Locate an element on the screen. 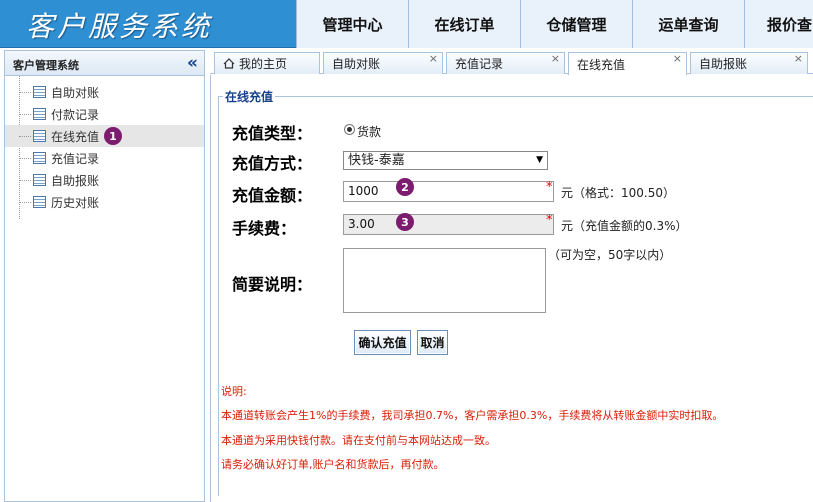  recharge-type-option: 货款 is located at coordinates (369, 132).